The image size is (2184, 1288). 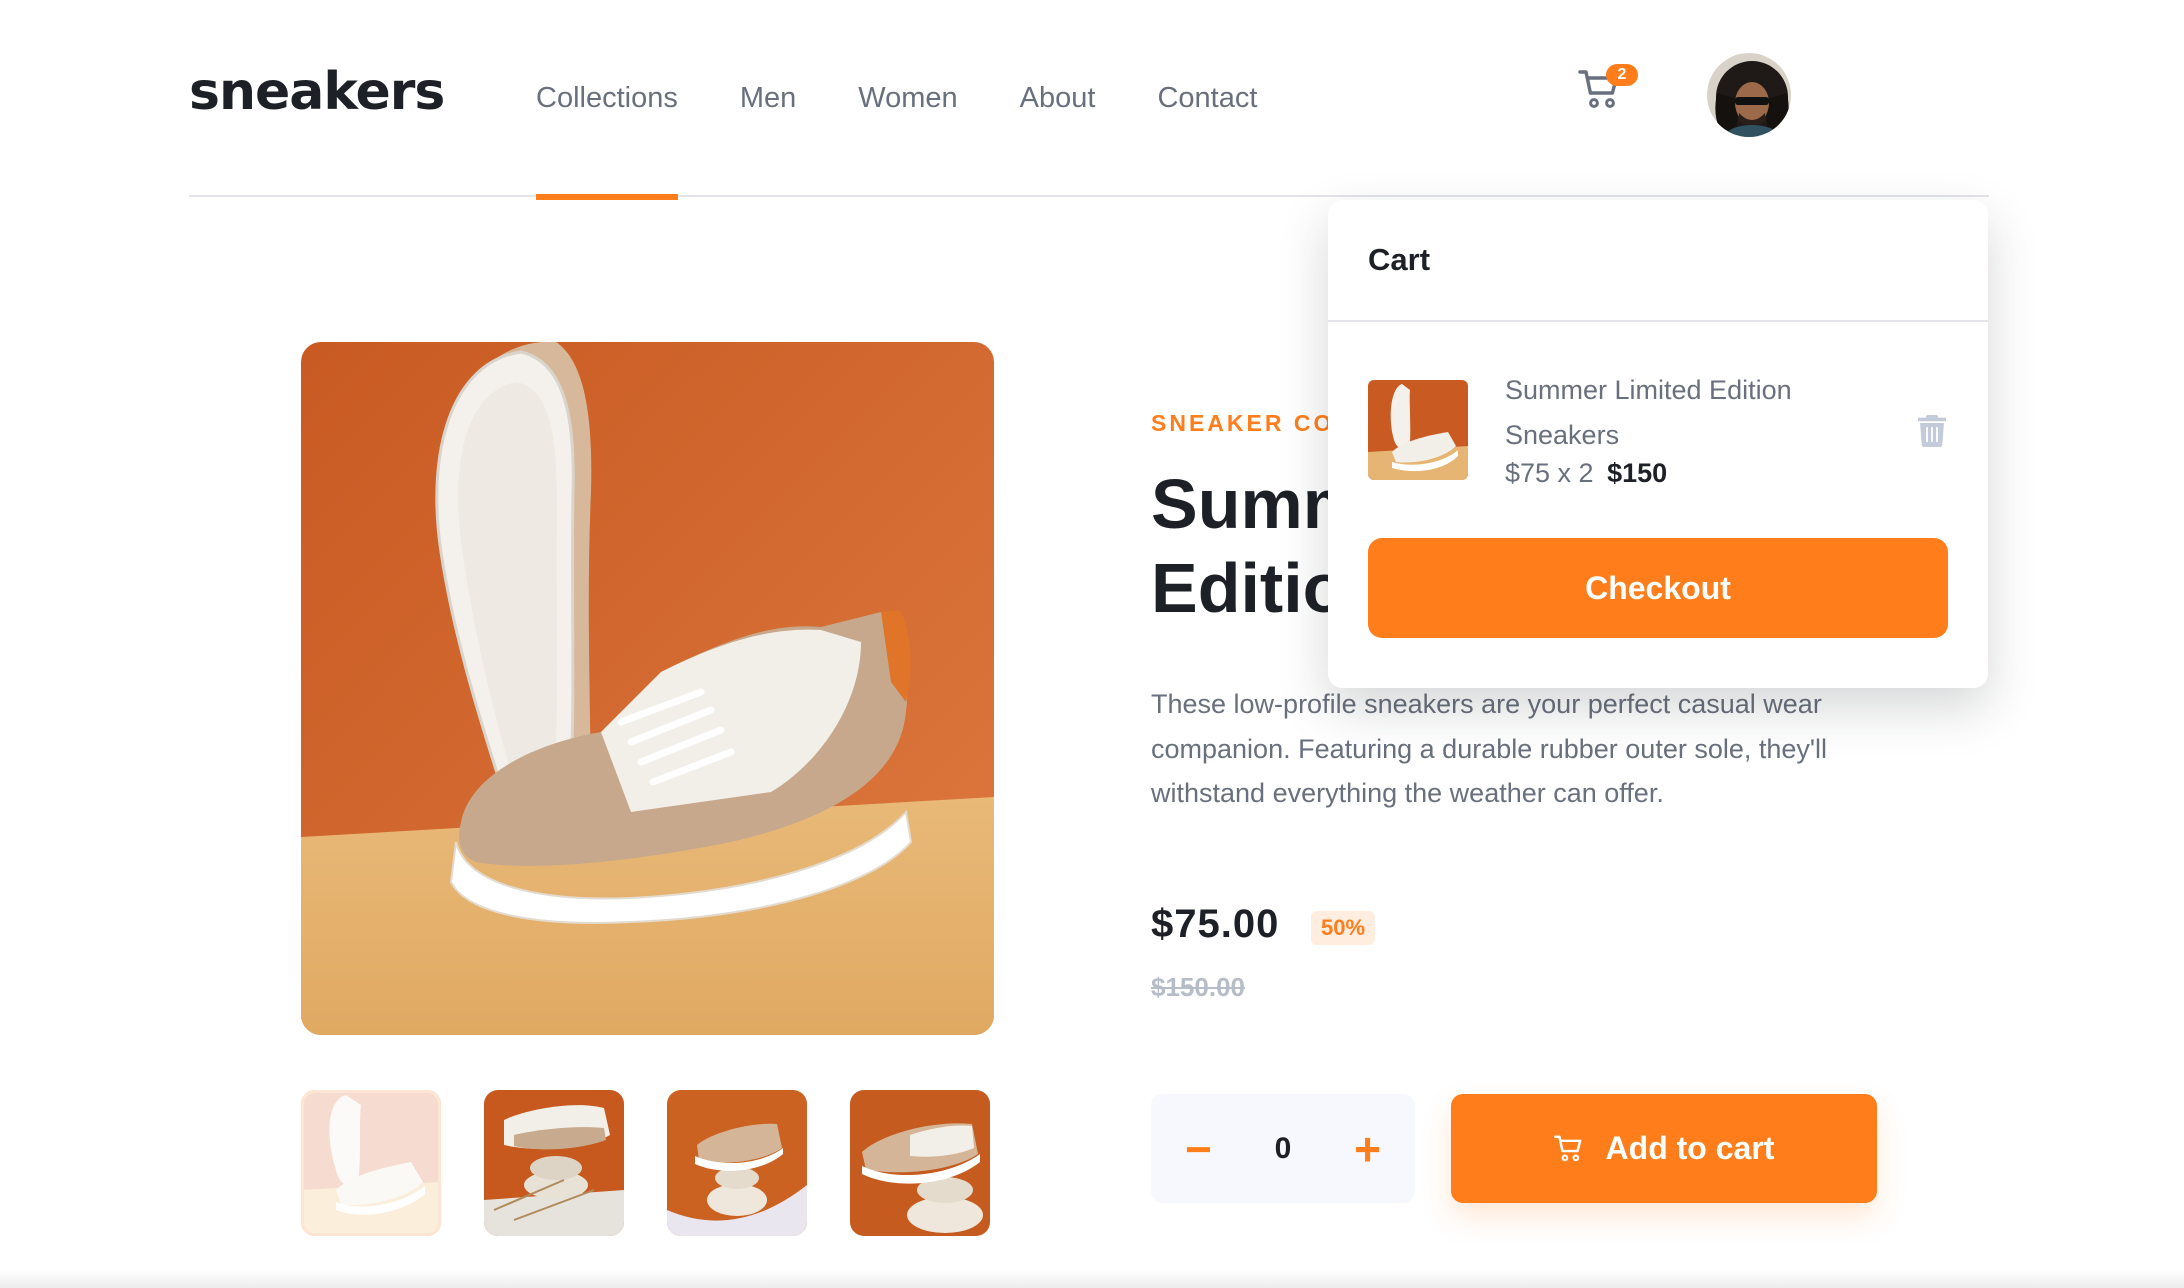 I want to click on cart-item-summary: $75 x 2 $150, so click(x=1586, y=473).